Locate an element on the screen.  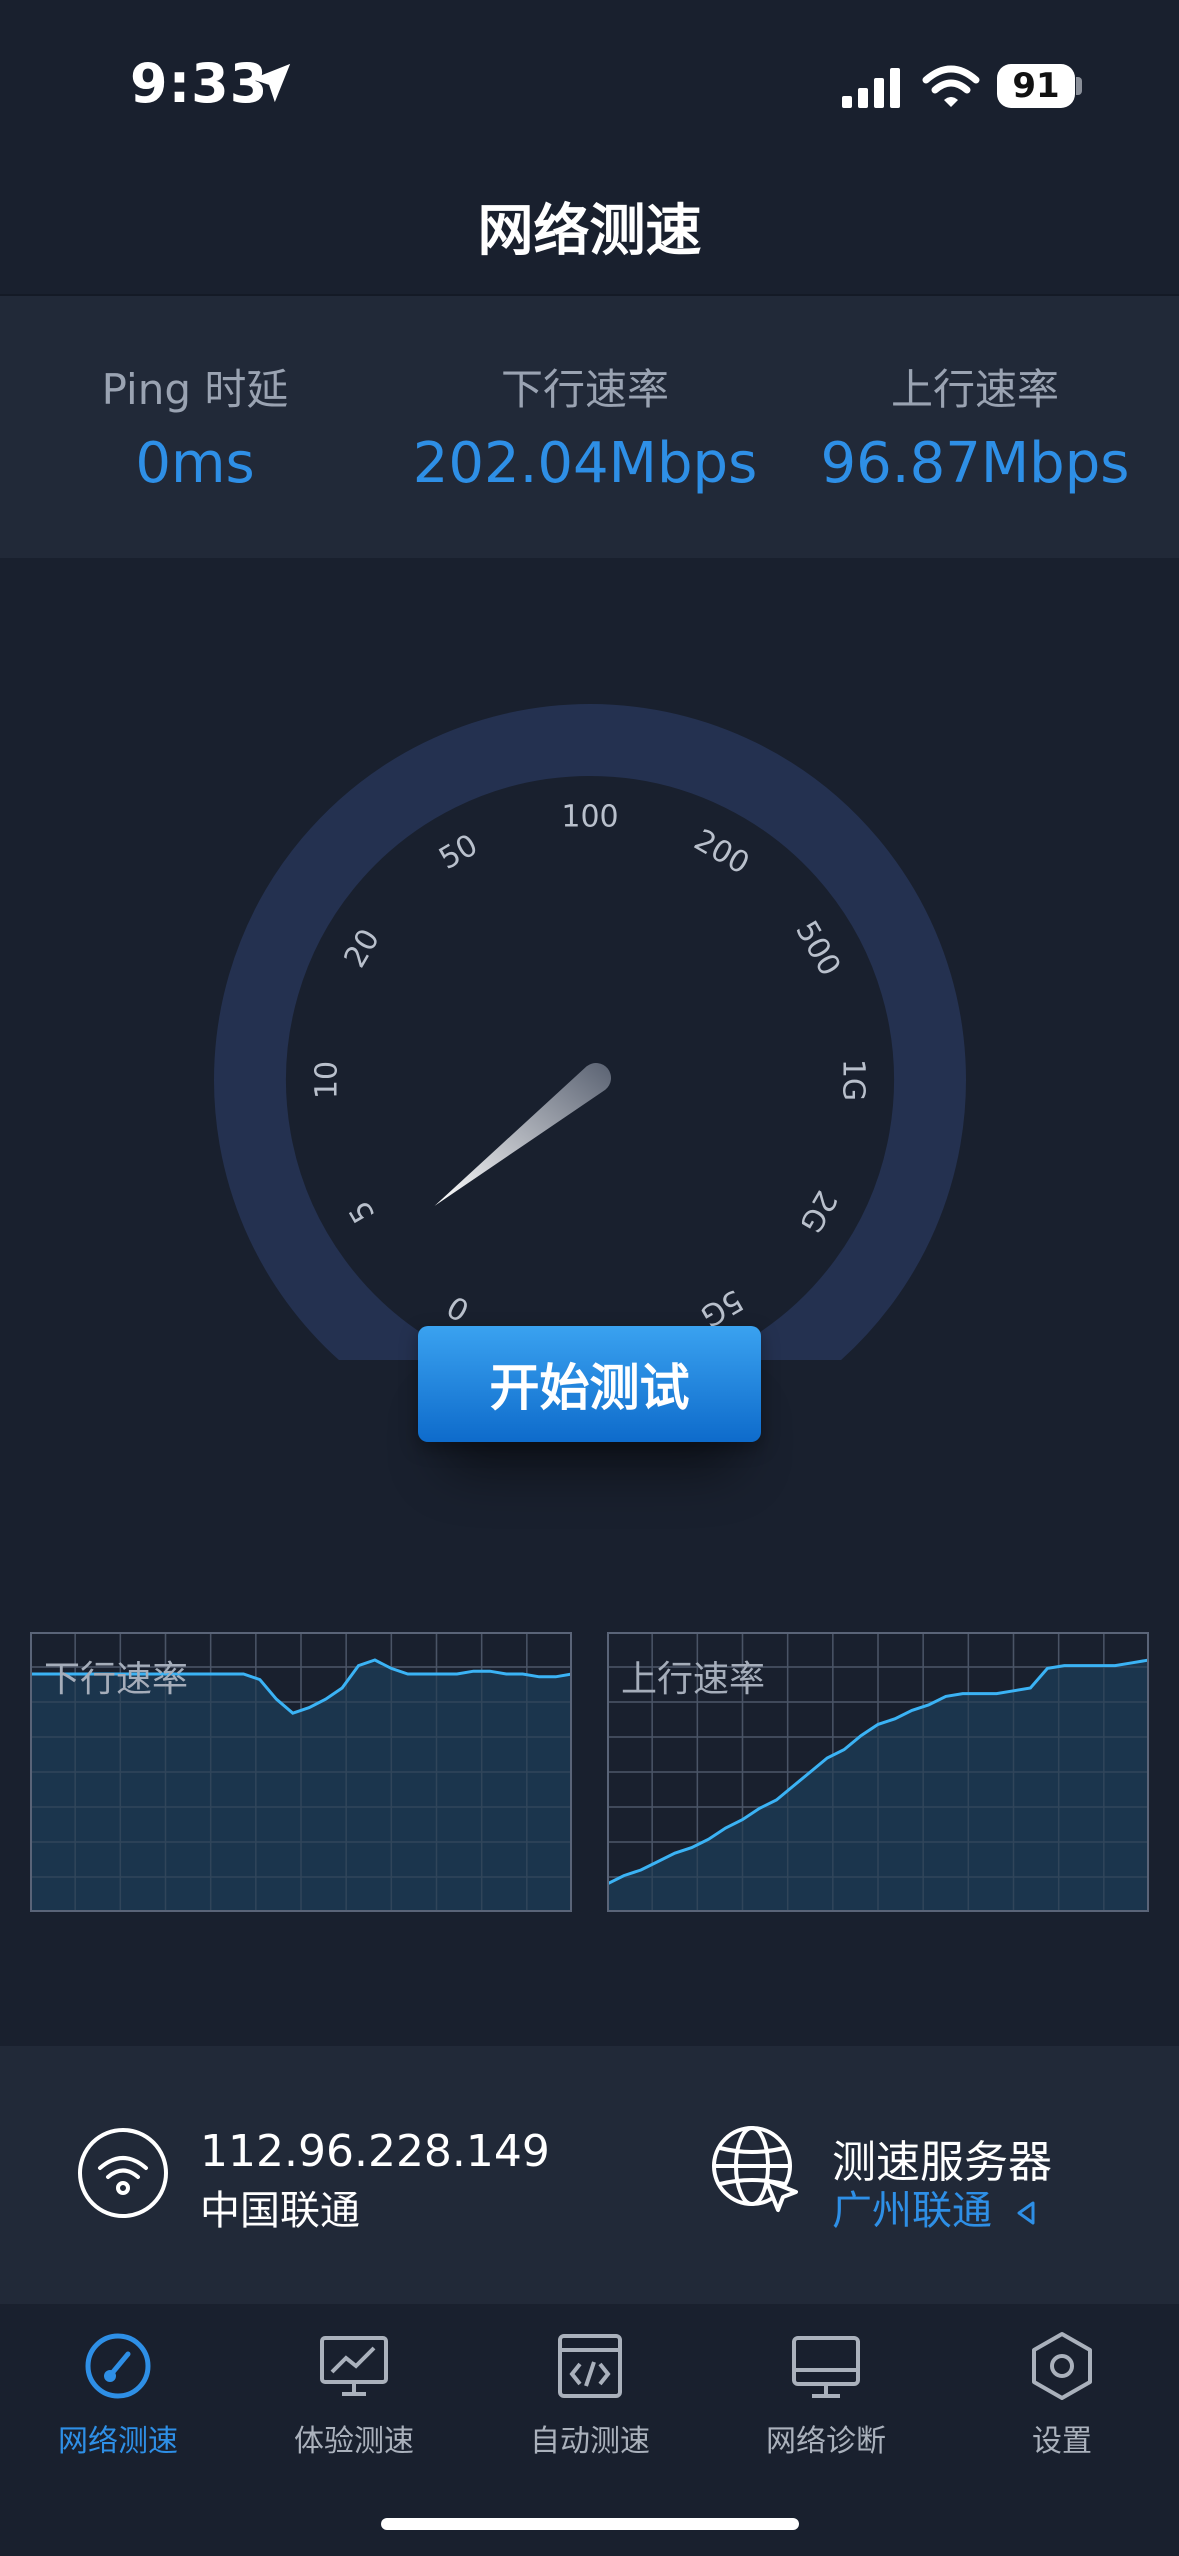
gauge-tick-label: 2G is located at coordinates (817, 1211).